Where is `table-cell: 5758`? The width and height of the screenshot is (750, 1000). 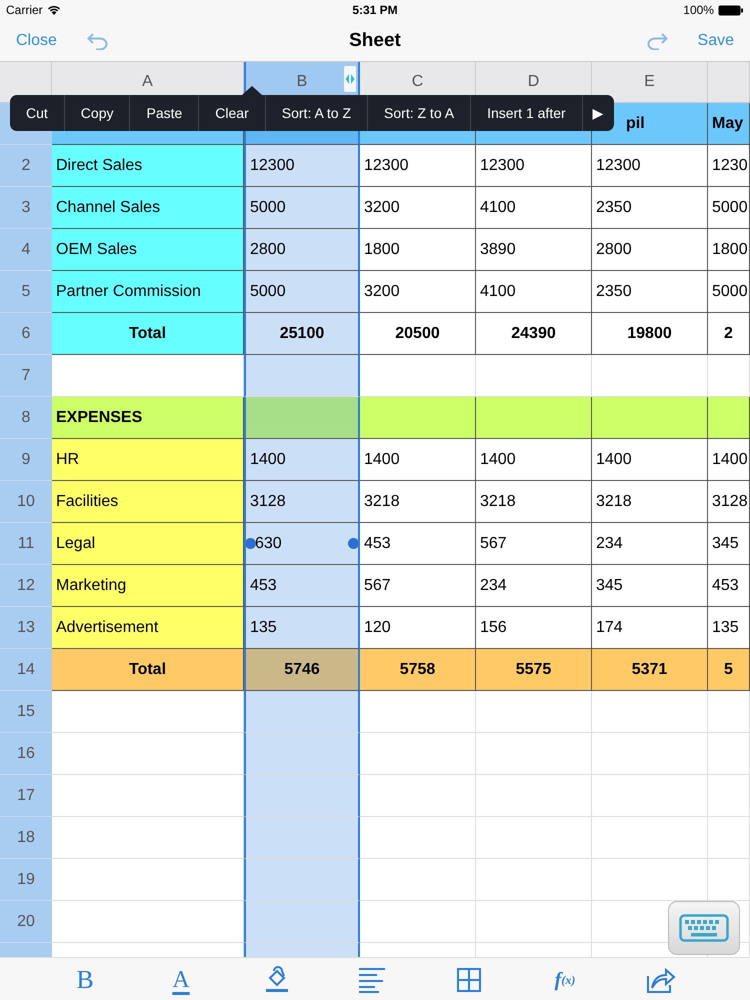 table-cell: 5758 is located at coordinates (418, 670).